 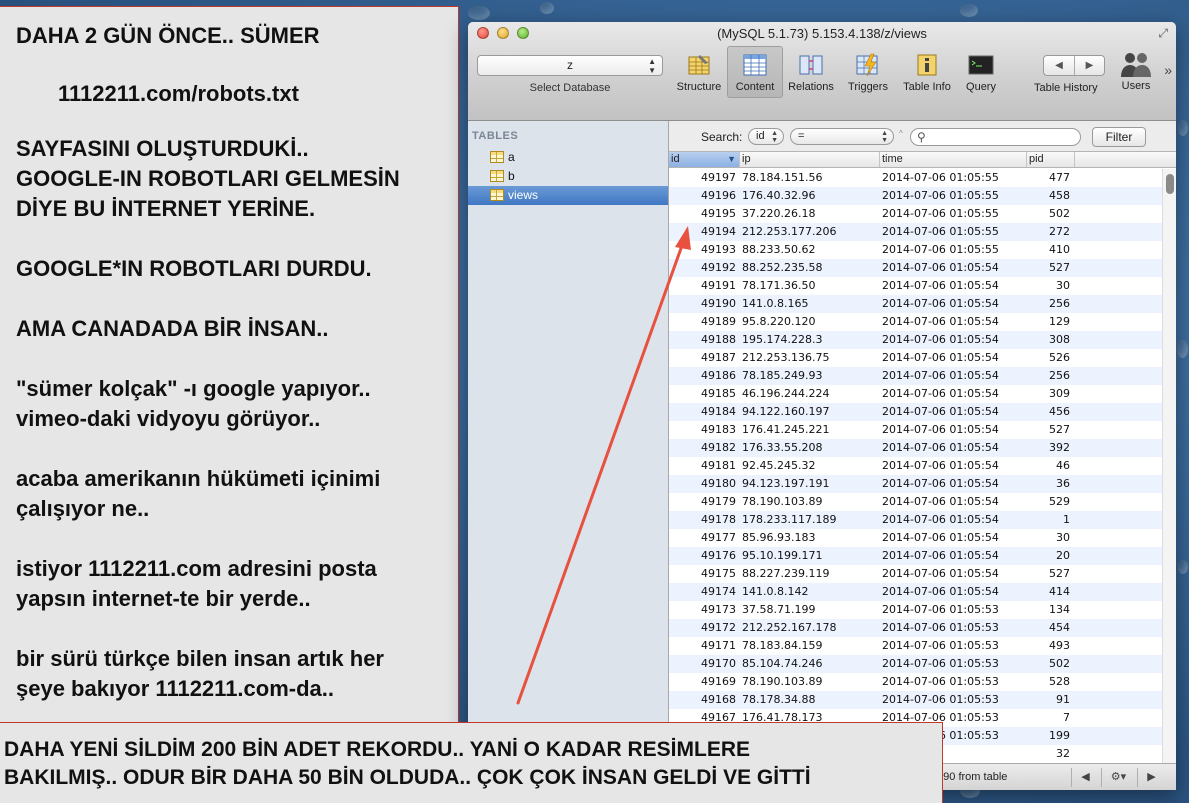 What do you see at coordinates (915, 178) in the screenshot?
I see `table-row: 49197 78.184.151.56 2014-07-06 01:05:55 477` at bounding box center [915, 178].